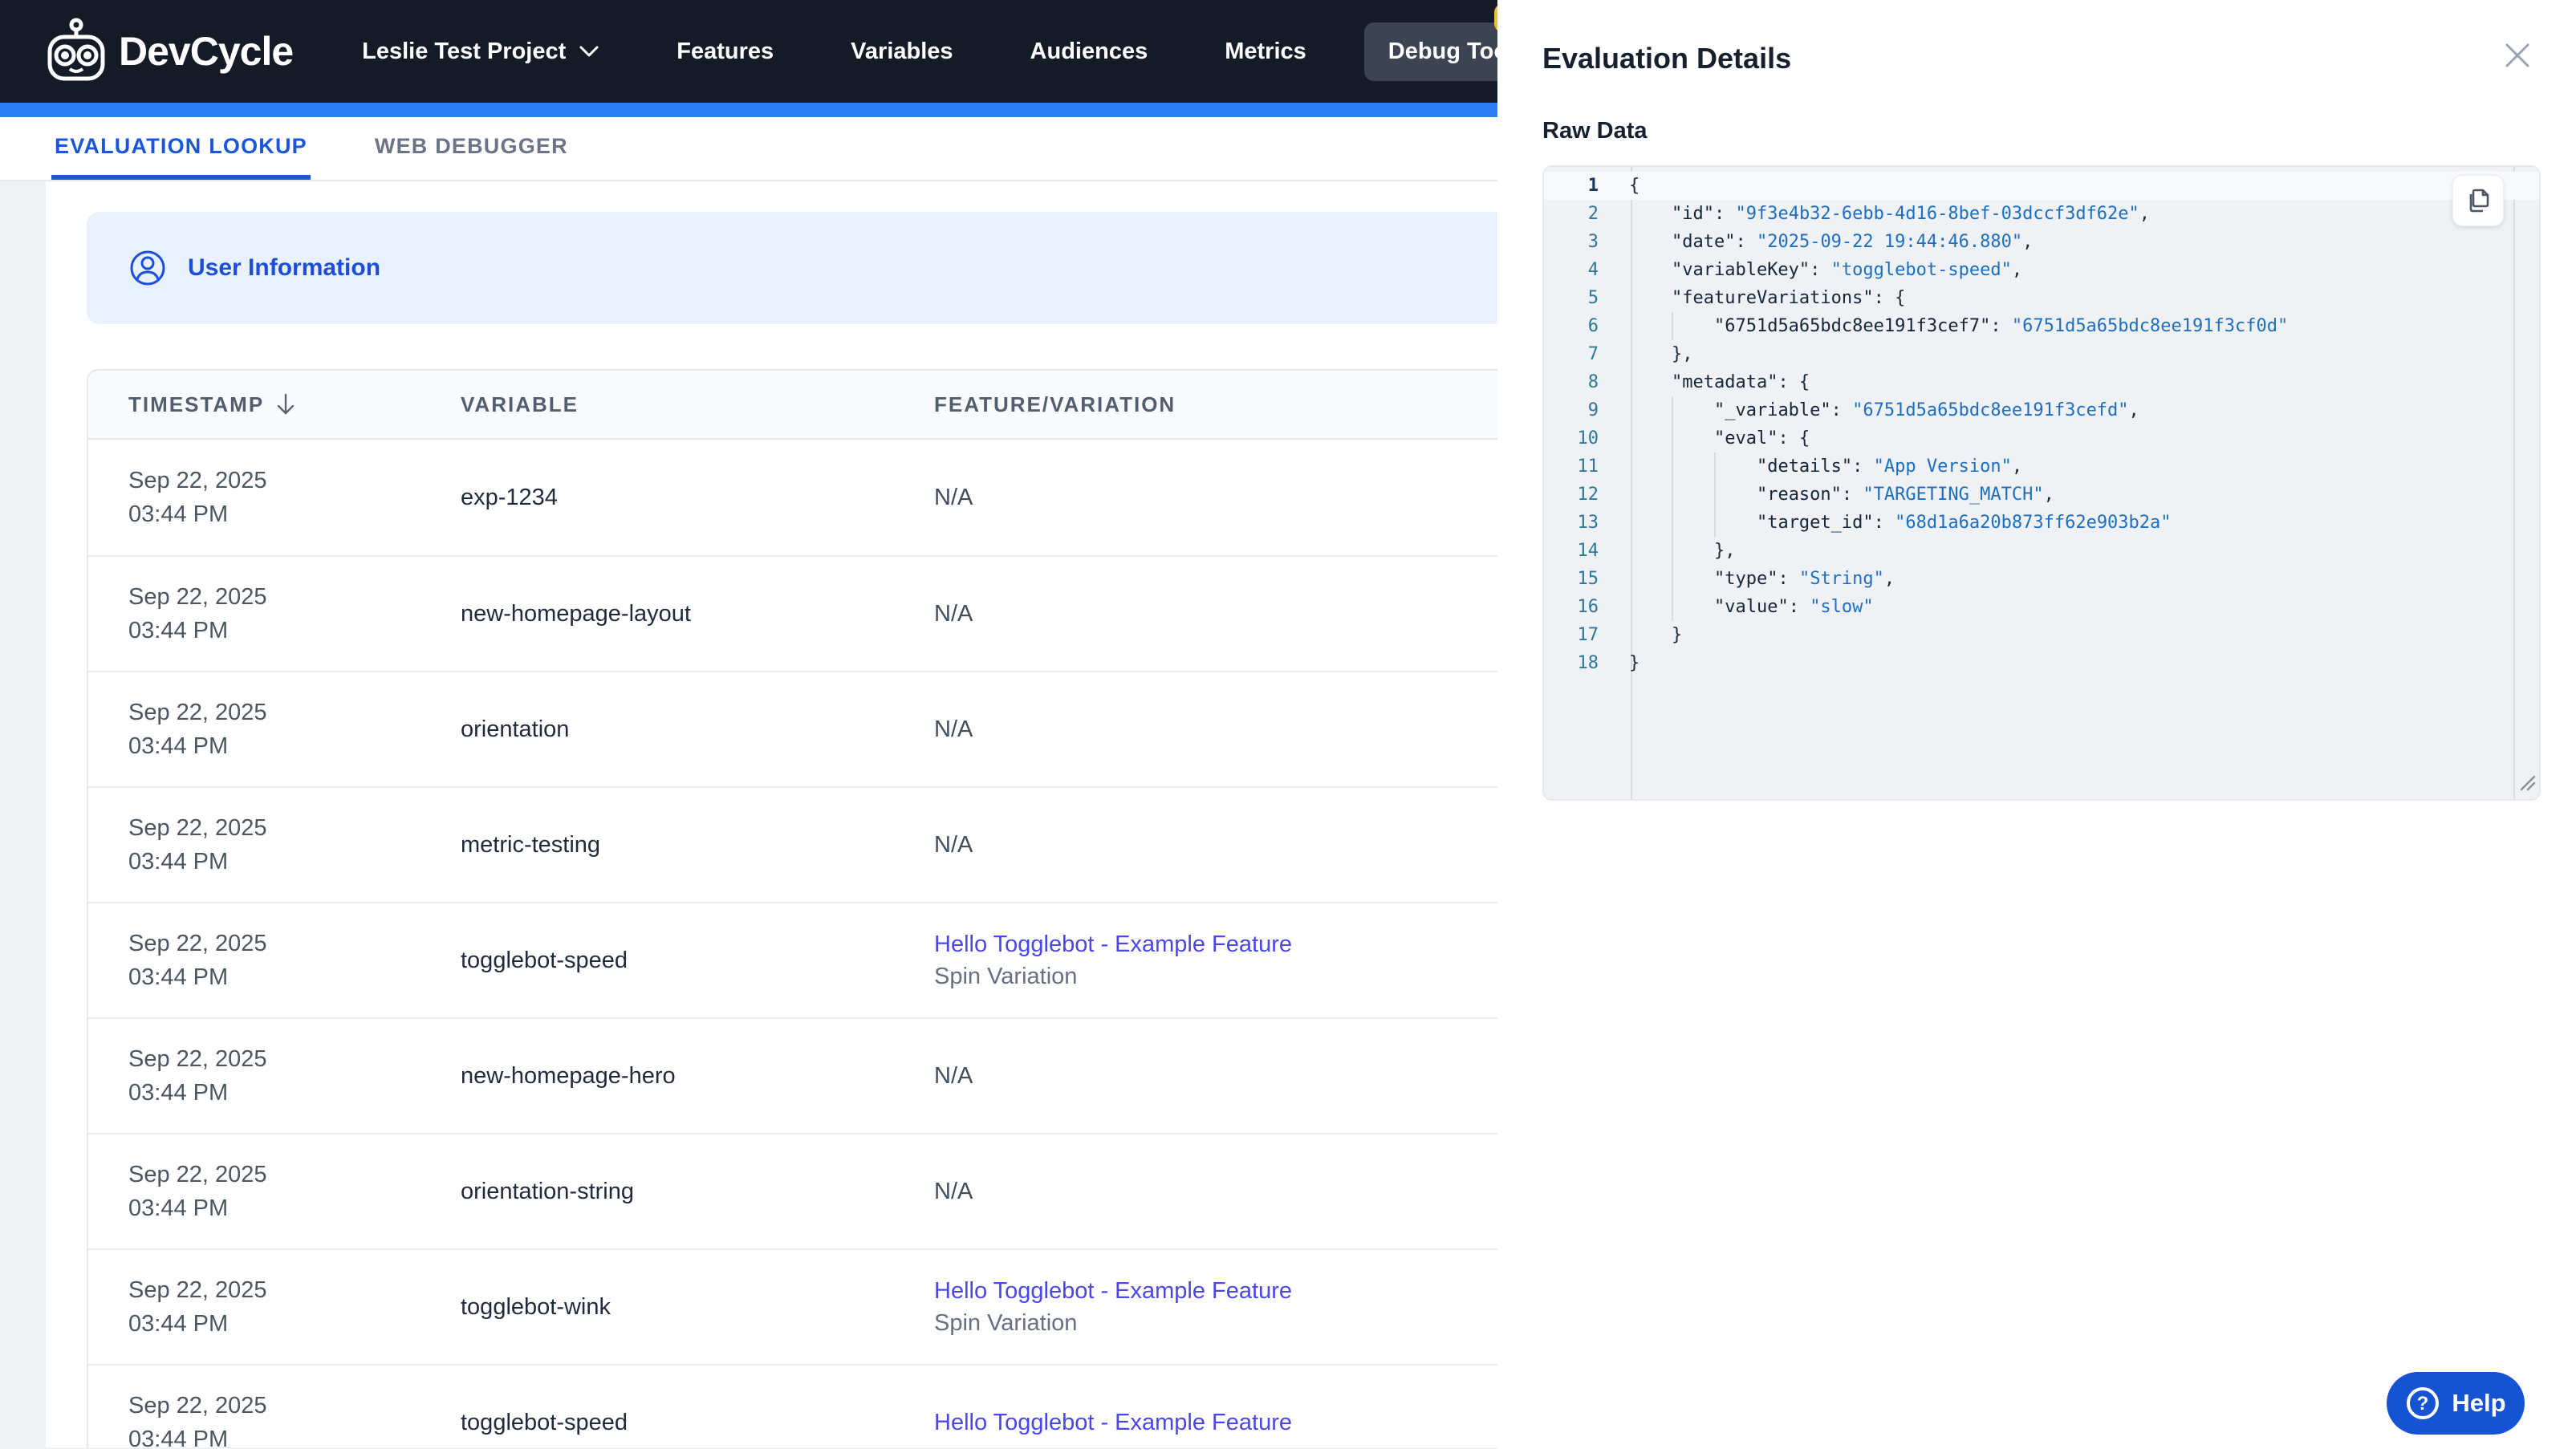  Describe the element at coordinates (1588, 551) in the screenshot. I see `line-number: 14` at that location.